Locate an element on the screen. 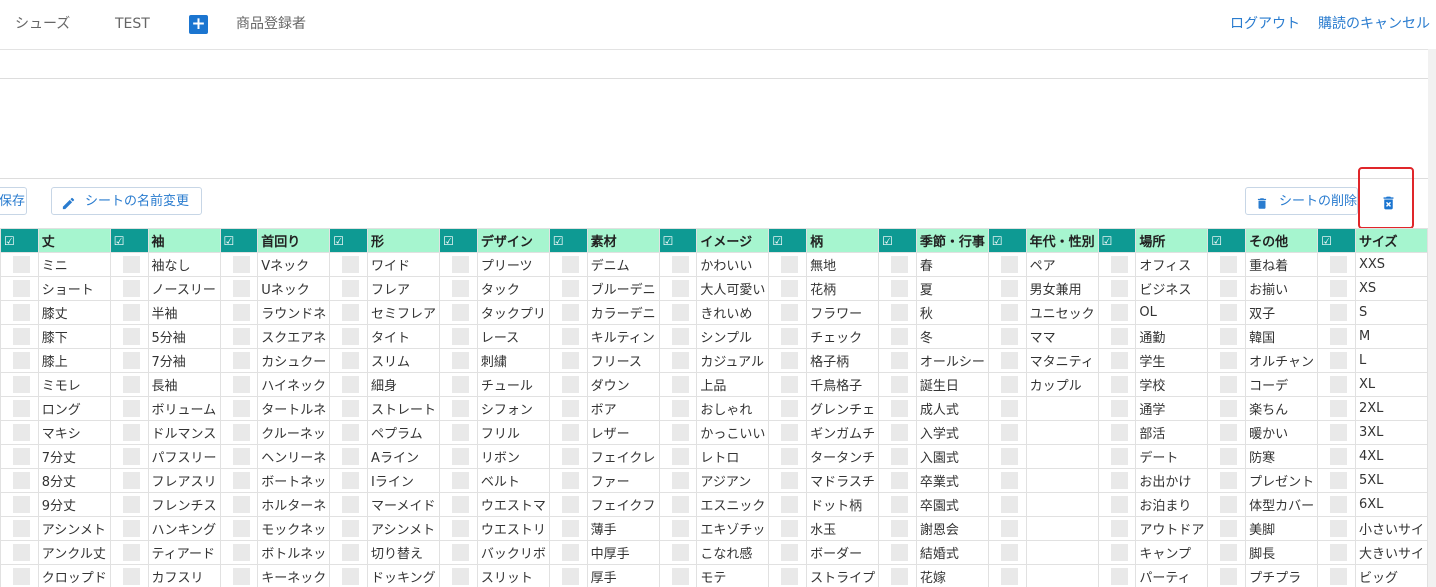 This screenshot has height=587, width=1436. table-cell: プリーツ is located at coordinates (513, 264).